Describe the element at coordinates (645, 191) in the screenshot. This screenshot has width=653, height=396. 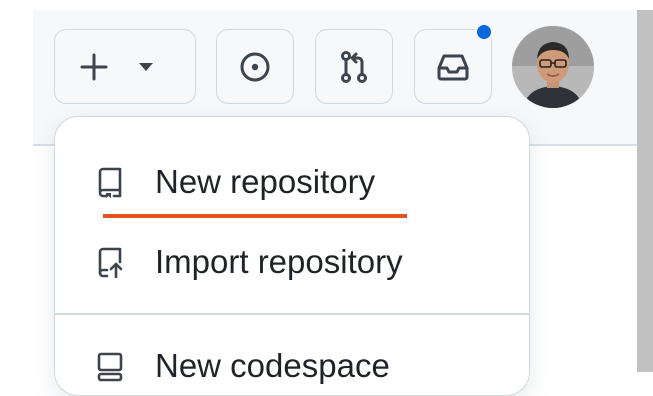
I see `scrollbar` at that location.